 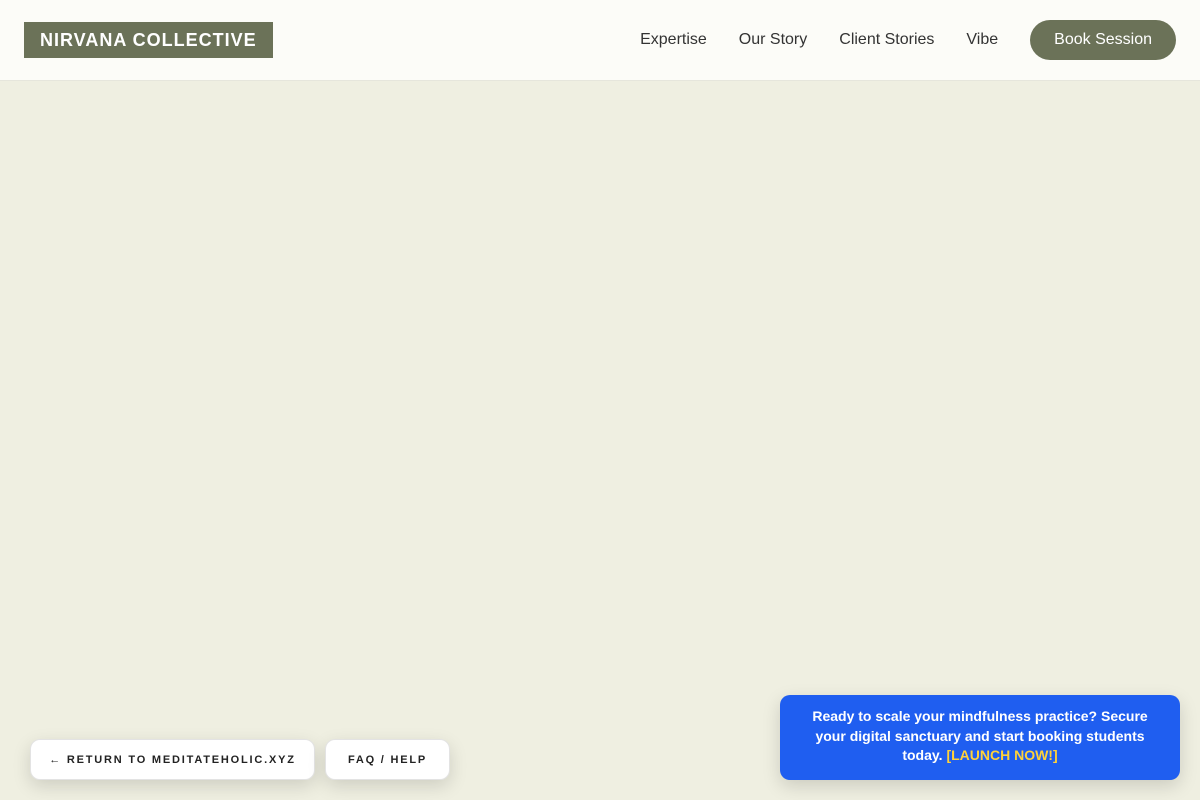 I want to click on book-session-button: Book Session, so click(x=1103, y=40).